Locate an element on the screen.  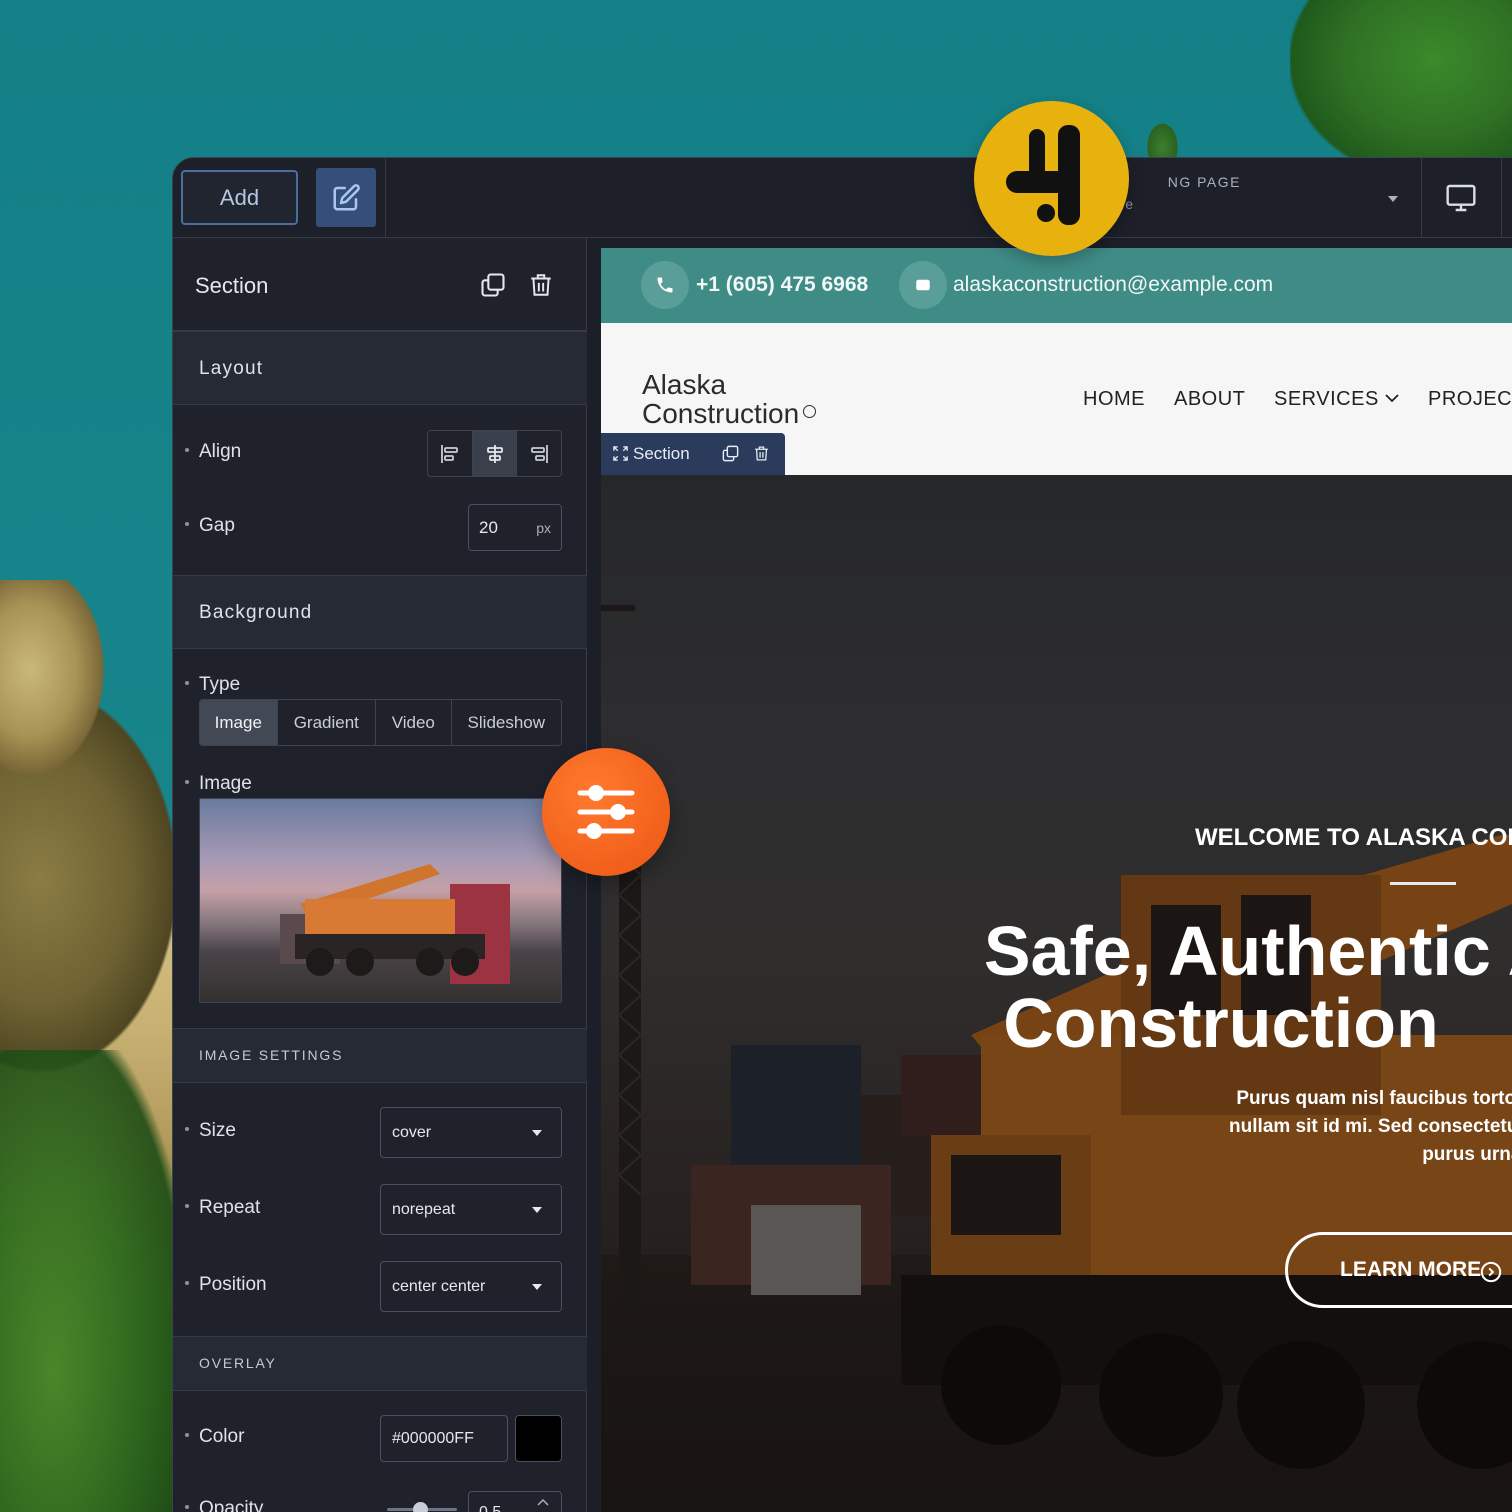
type-label: Type is located at coordinates (220, 684).